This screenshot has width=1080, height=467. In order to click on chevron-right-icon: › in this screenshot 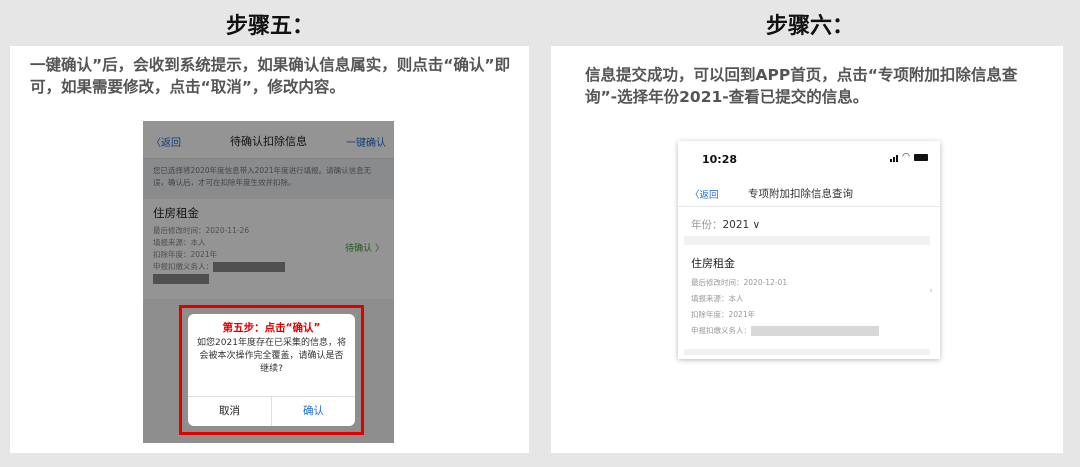, I will do `click(931, 291)`.